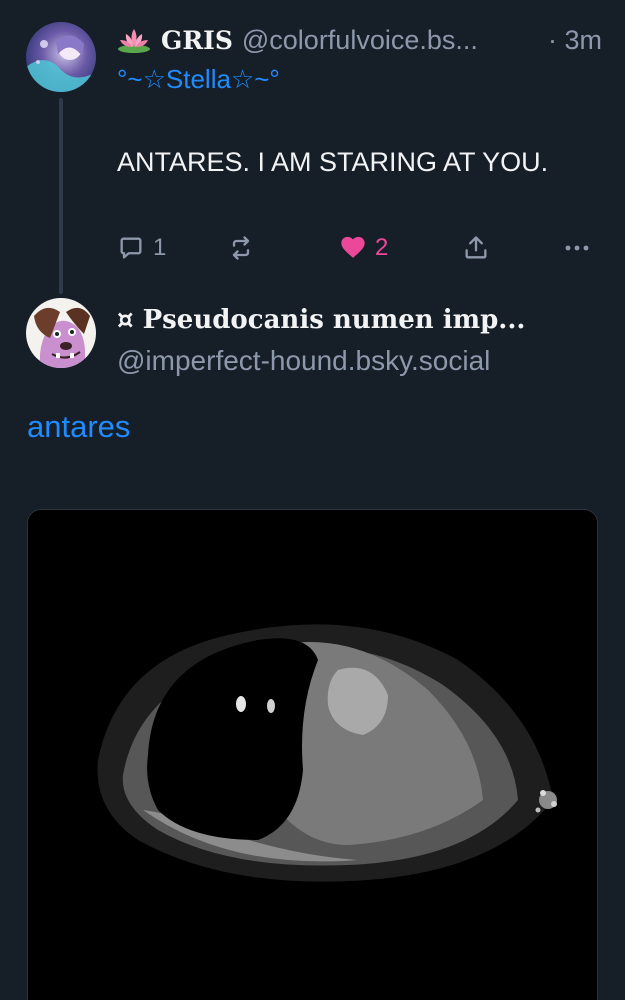 The height and width of the screenshot is (1000, 625). What do you see at coordinates (198, 79) in the screenshot?
I see `reply-to-name: °~☆Stella☆~°` at bounding box center [198, 79].